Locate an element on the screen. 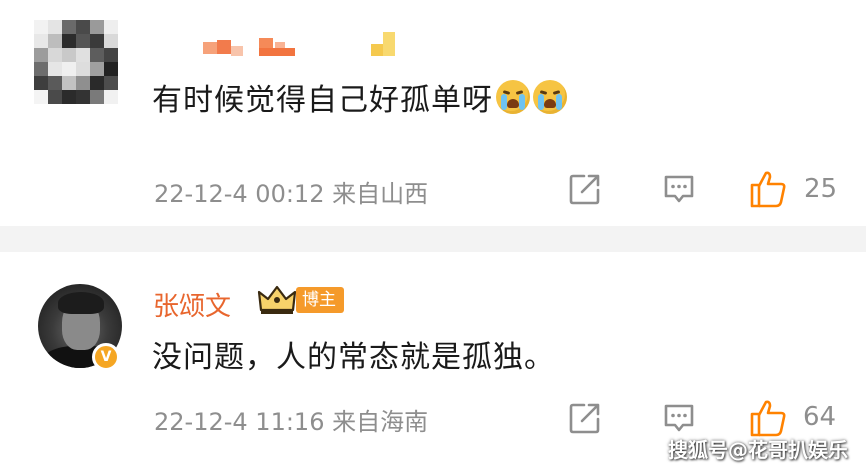  comment-meta: 22-12-4 00:12 来自山西 is located at coordinates (291, 191).